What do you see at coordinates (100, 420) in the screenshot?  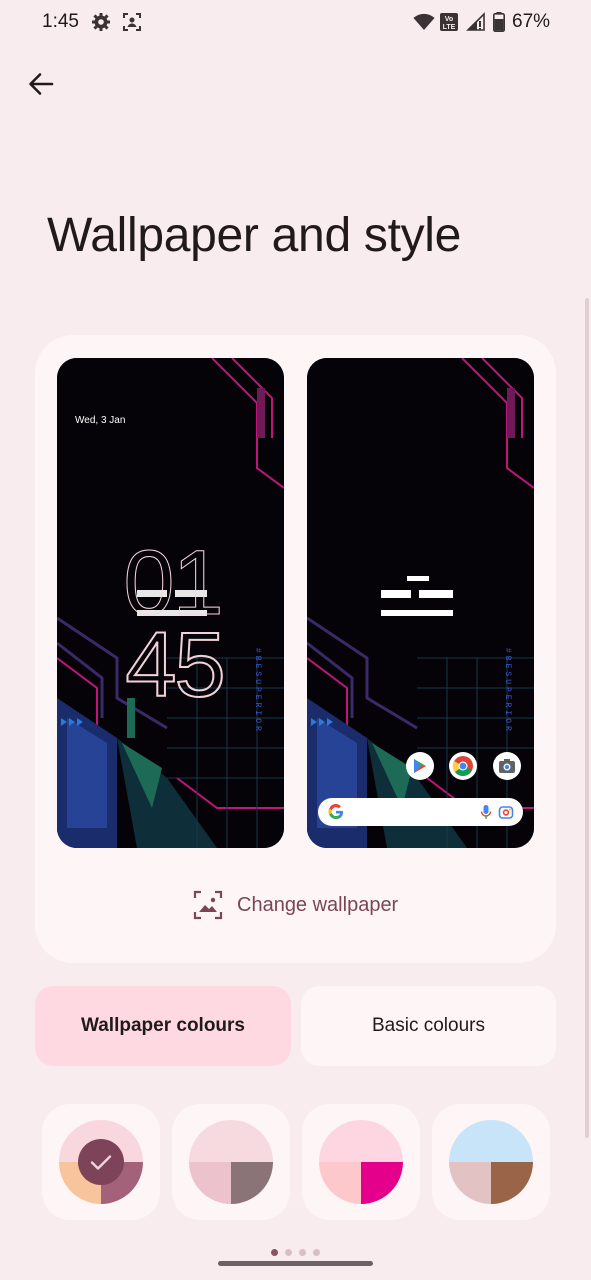 I see `lock-screen-date: Wed, 3 Jan` at bounding box center [100, 420].